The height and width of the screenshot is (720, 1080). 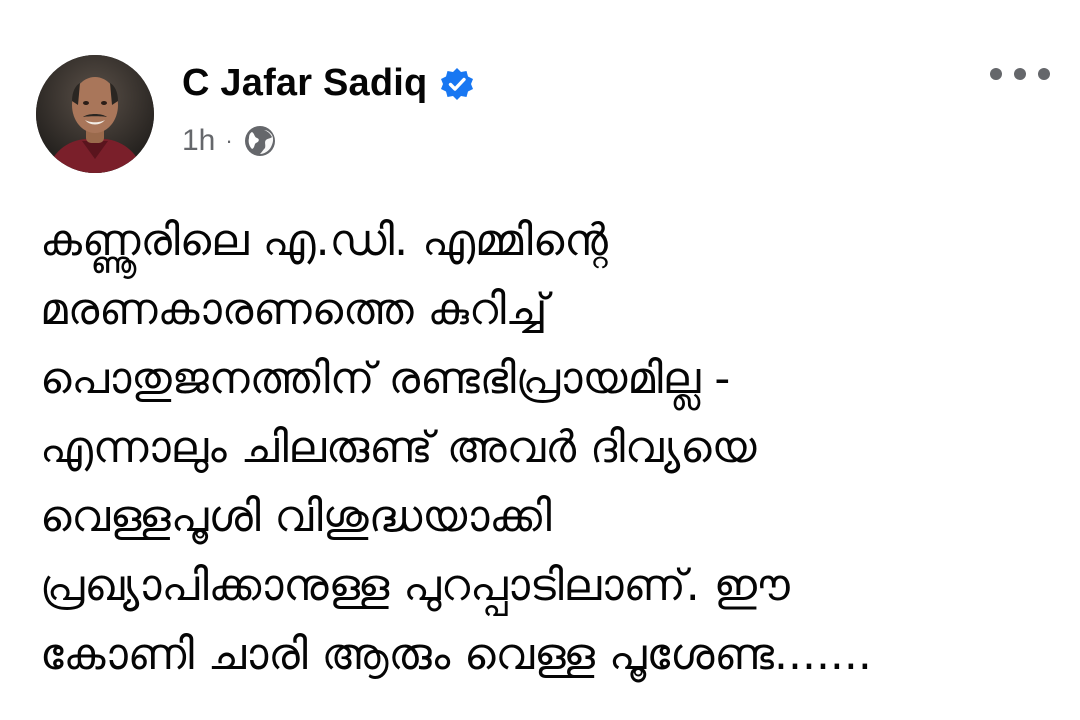 I want to click on more-options-button, so click(x=1020, y=74).